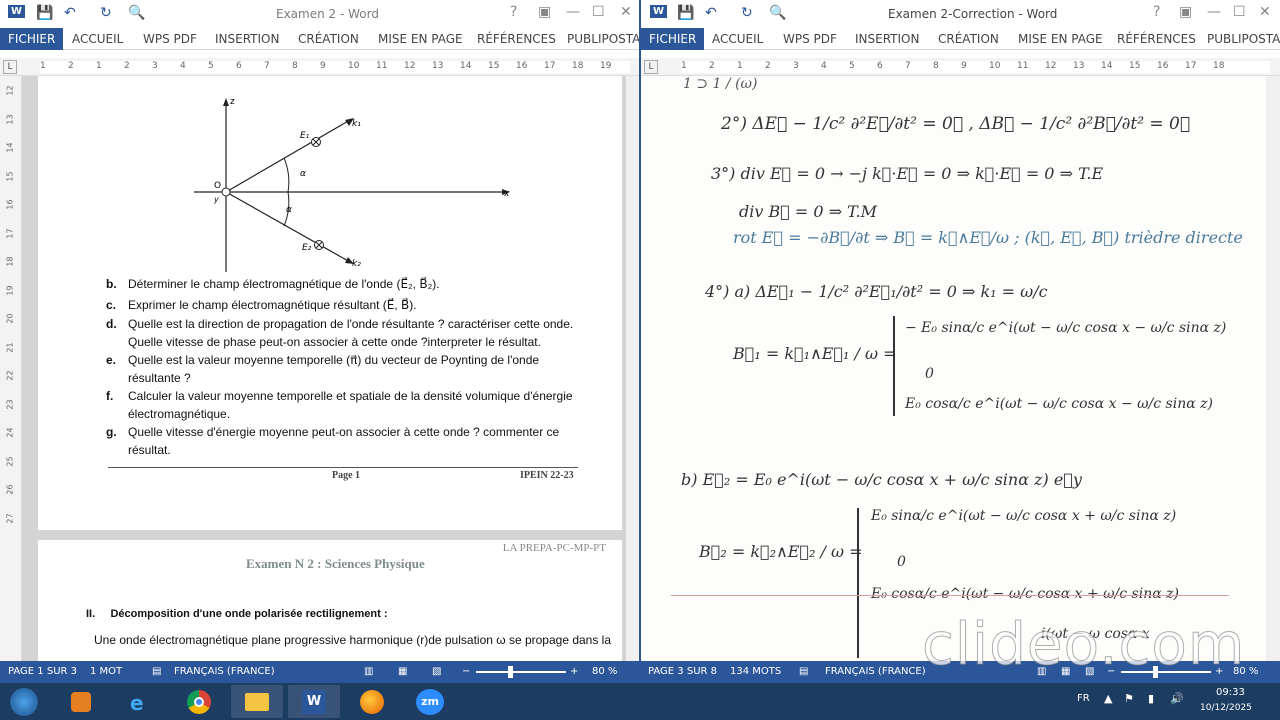 The height and width of the screenshot is (720, 1280). Describe the element at coordinates (199, 701) in the screenshot. I see `taskbar-chrome` at that location.